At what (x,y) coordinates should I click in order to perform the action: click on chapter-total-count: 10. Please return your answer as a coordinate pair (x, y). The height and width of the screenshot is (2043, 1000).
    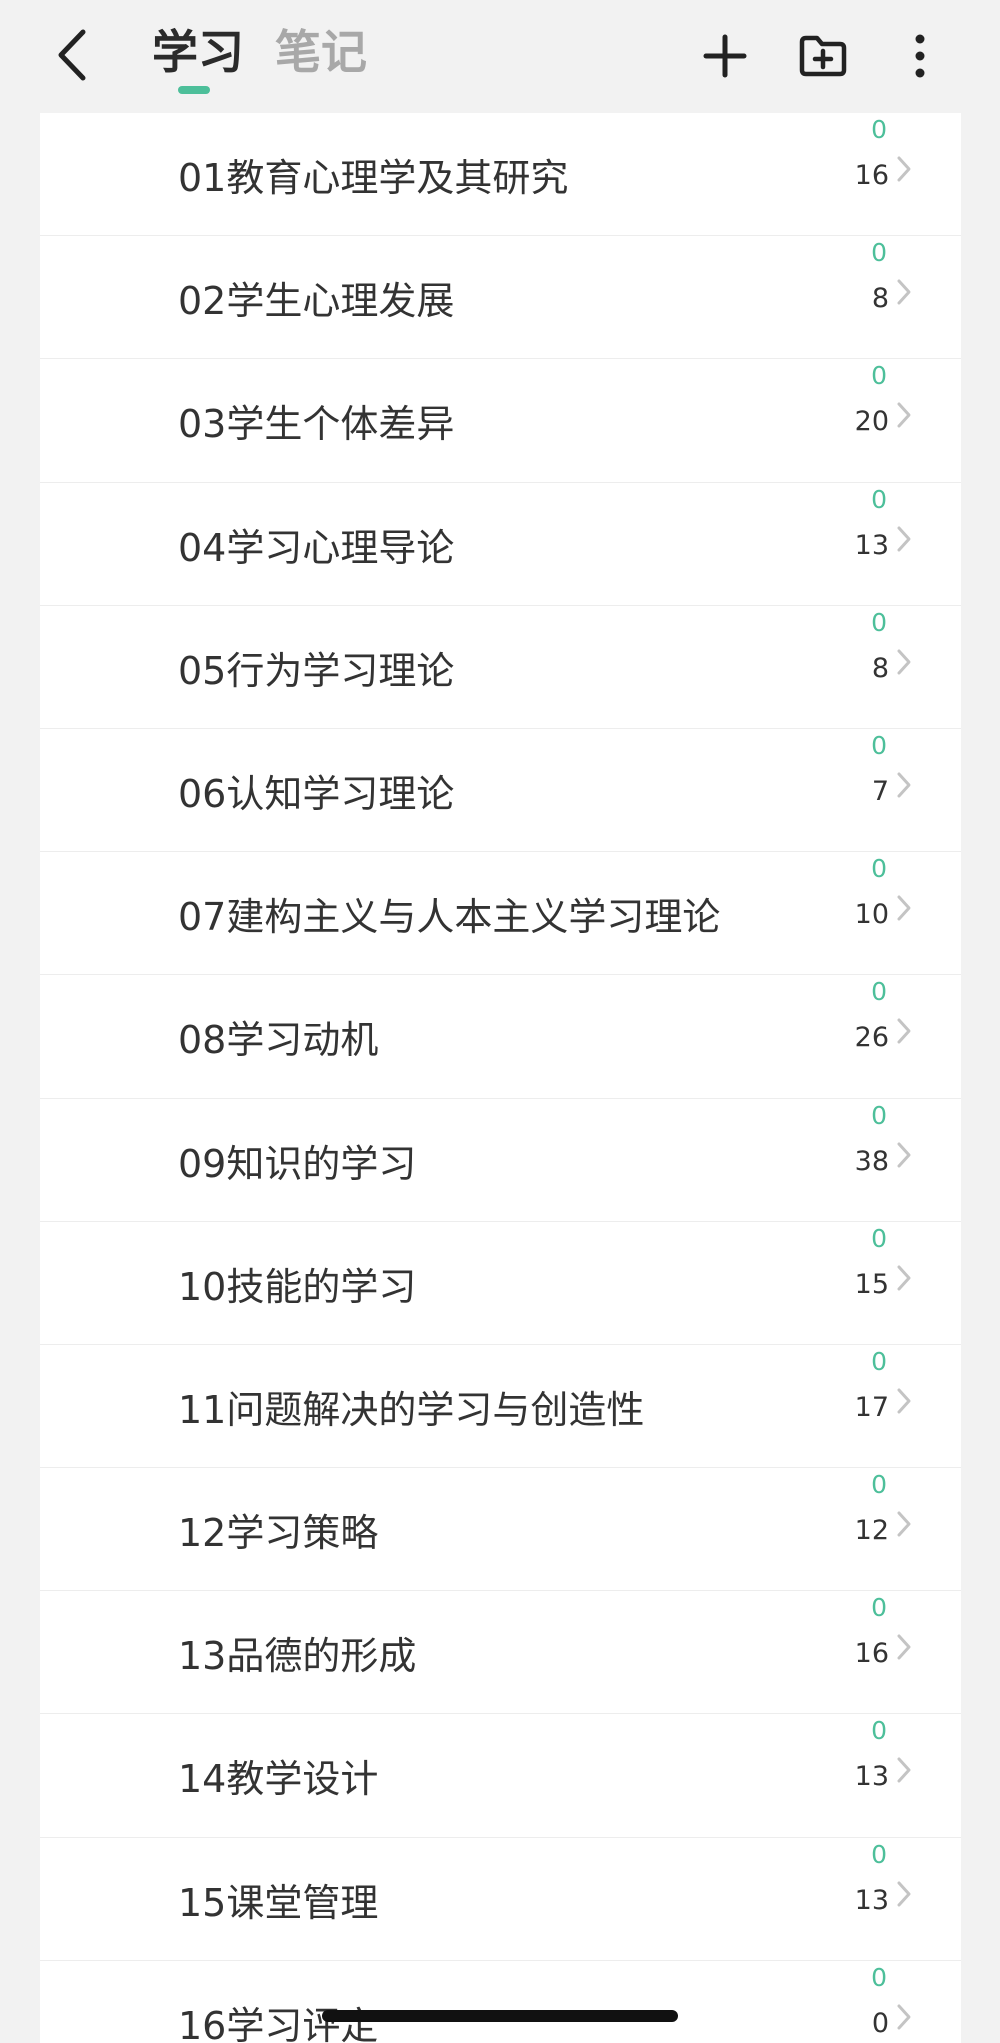
    Looking at the image, I should click on (871, 915).